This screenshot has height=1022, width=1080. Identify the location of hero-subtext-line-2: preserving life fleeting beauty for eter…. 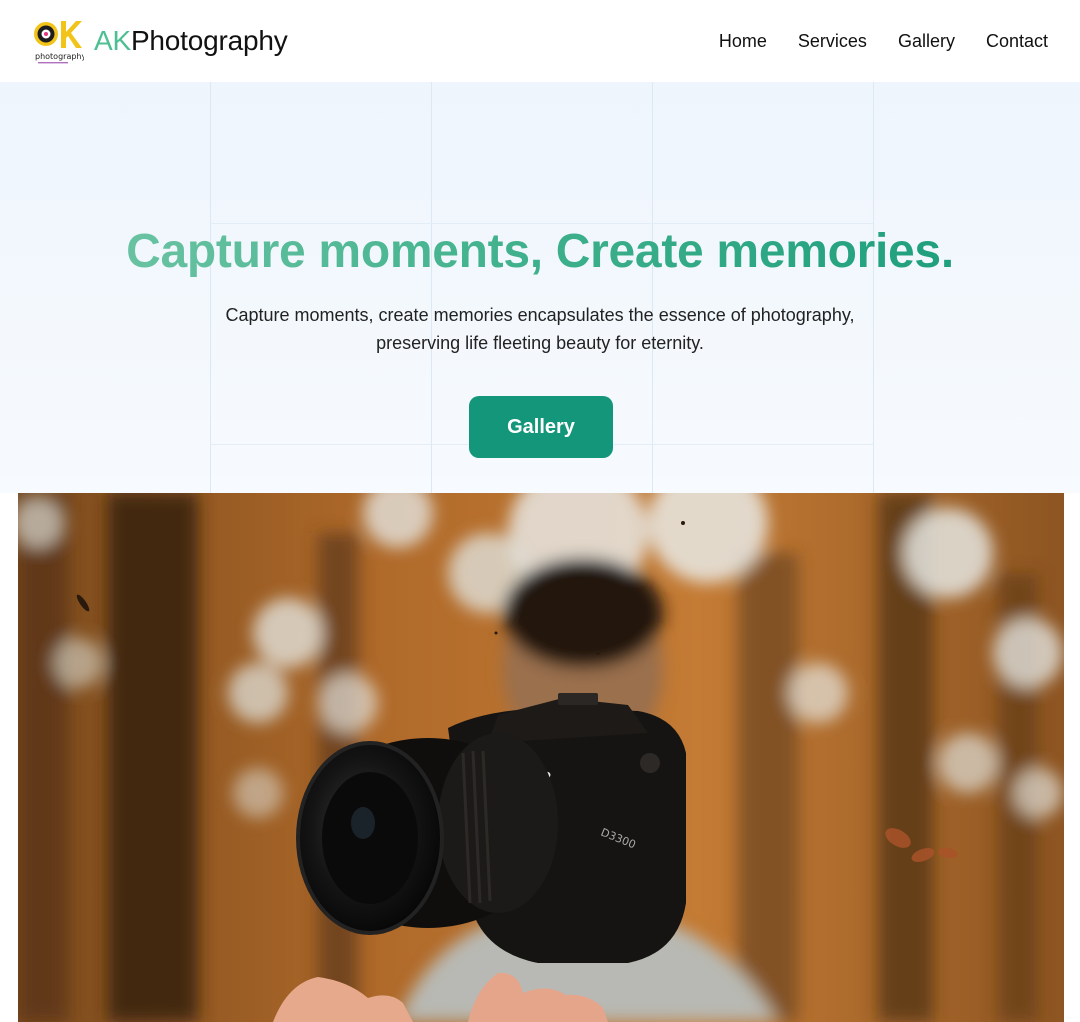
(540, 343).